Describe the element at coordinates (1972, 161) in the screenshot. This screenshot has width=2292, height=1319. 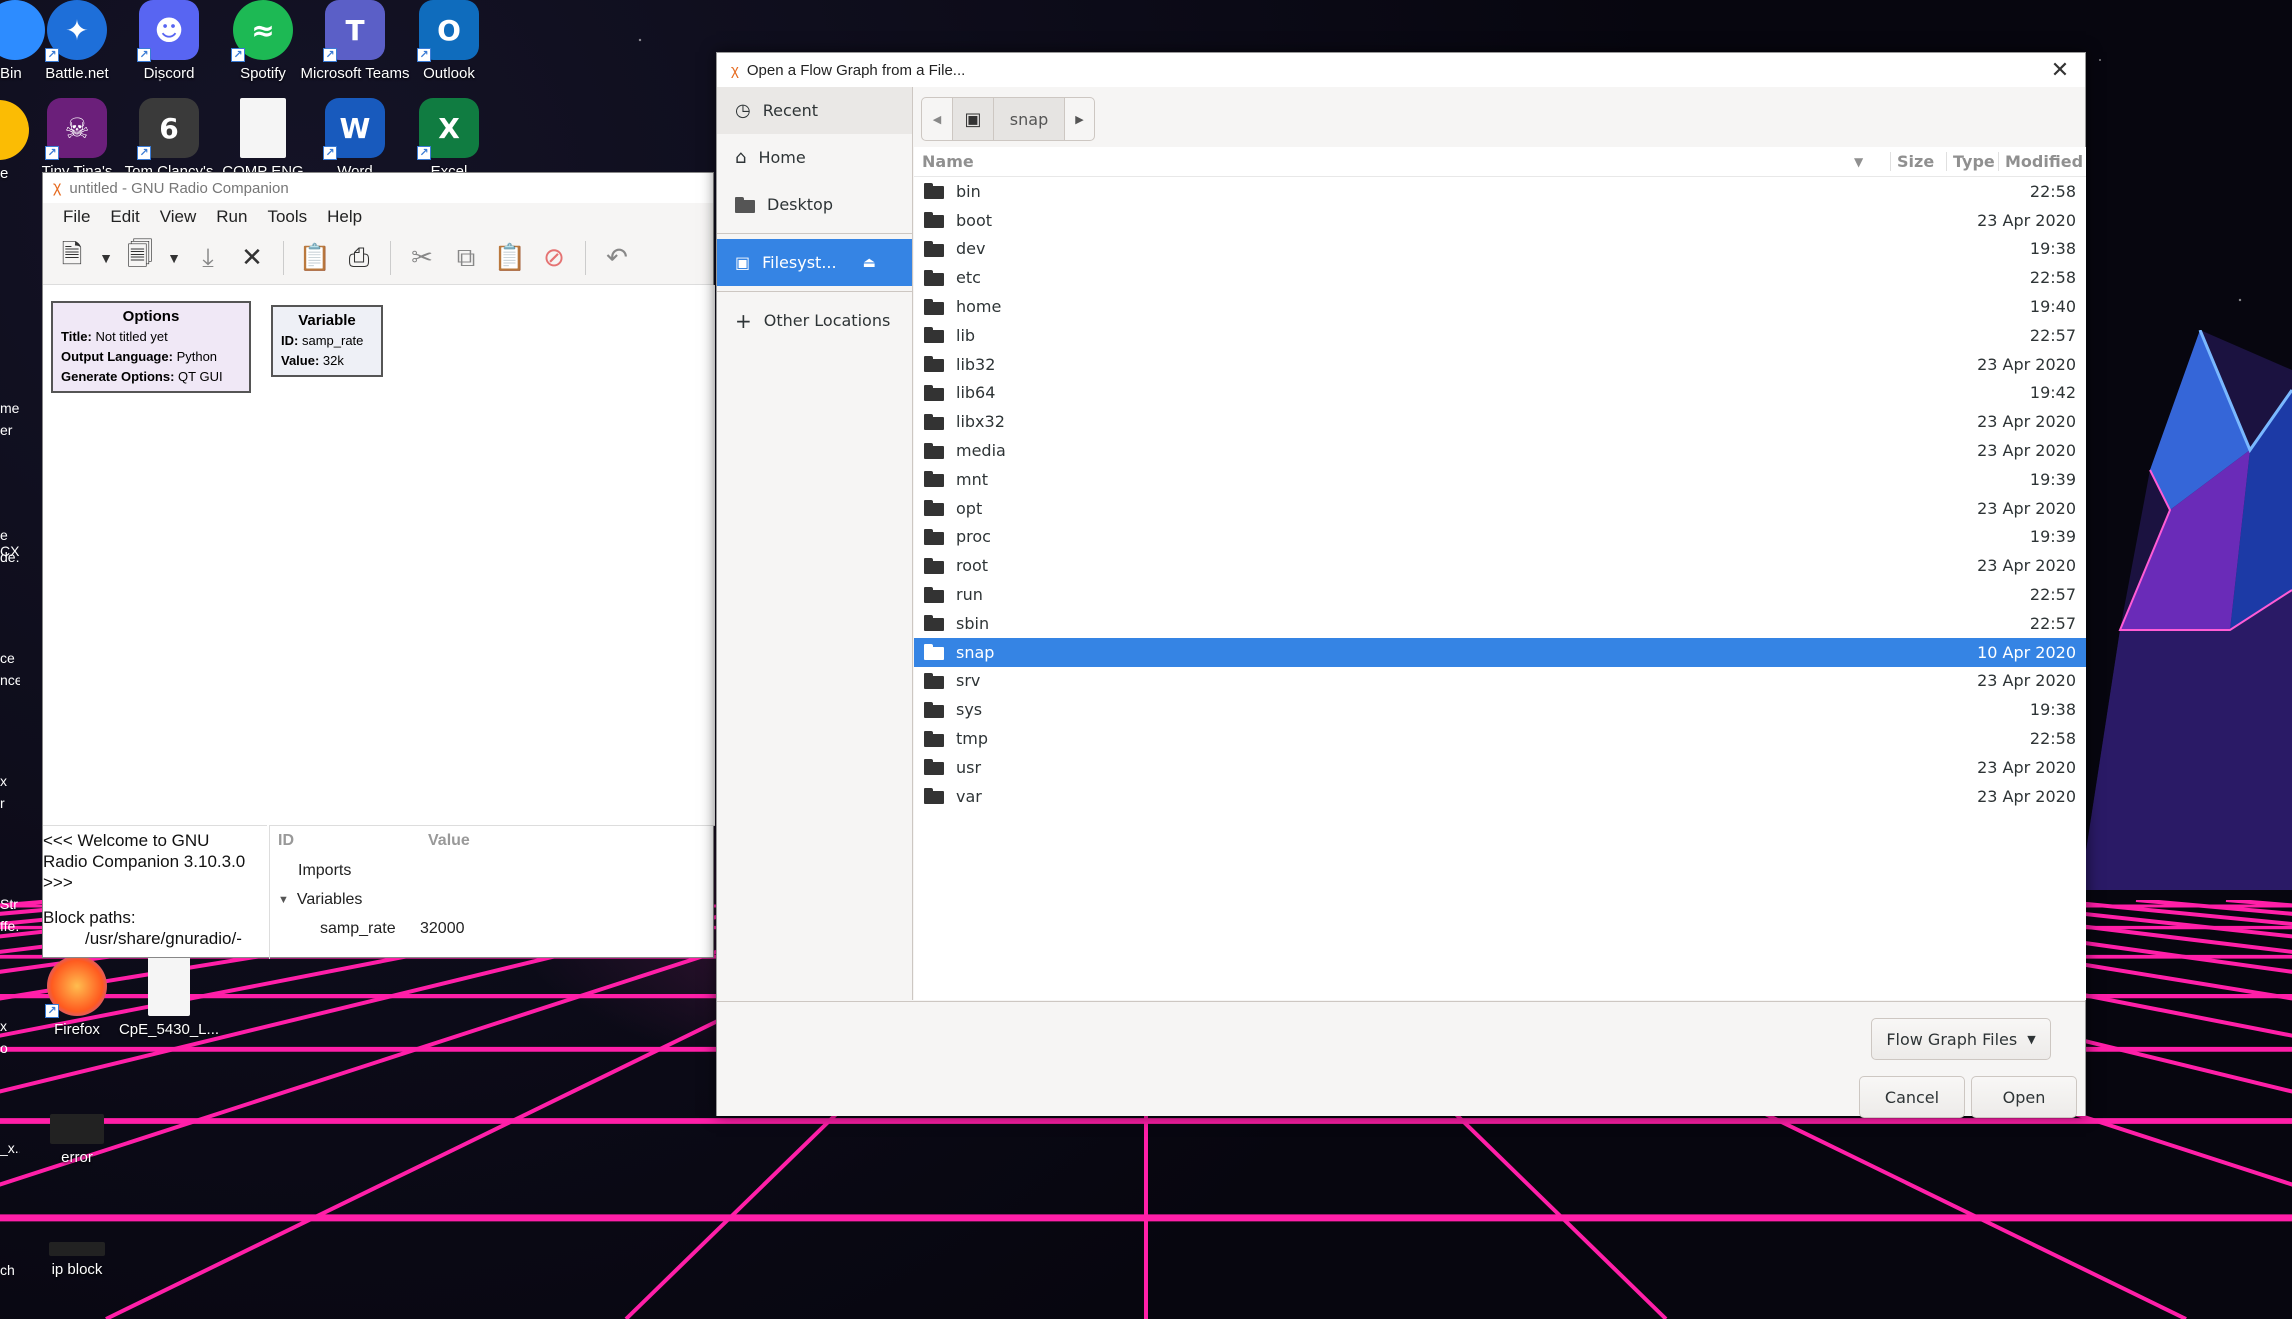
I see `col-type-header: Type` at that location.